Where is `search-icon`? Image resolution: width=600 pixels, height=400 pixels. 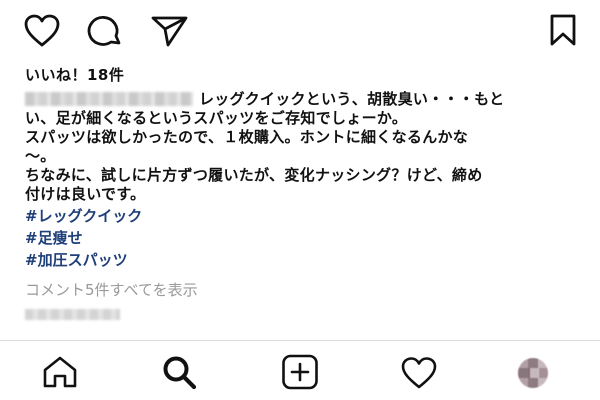
search-icon is located at coordinates (179, 372).